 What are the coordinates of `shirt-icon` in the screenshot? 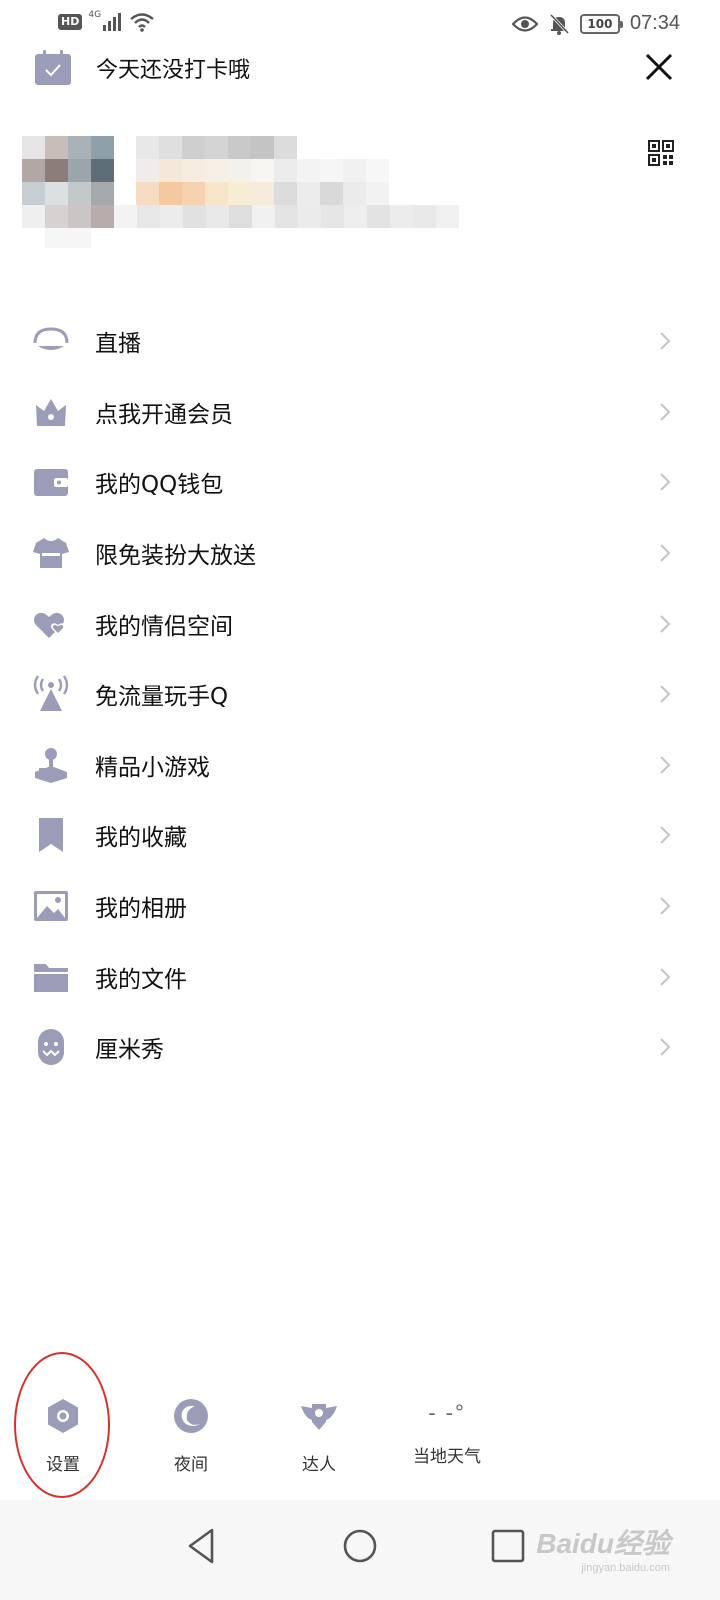 It's located at (51, 553).